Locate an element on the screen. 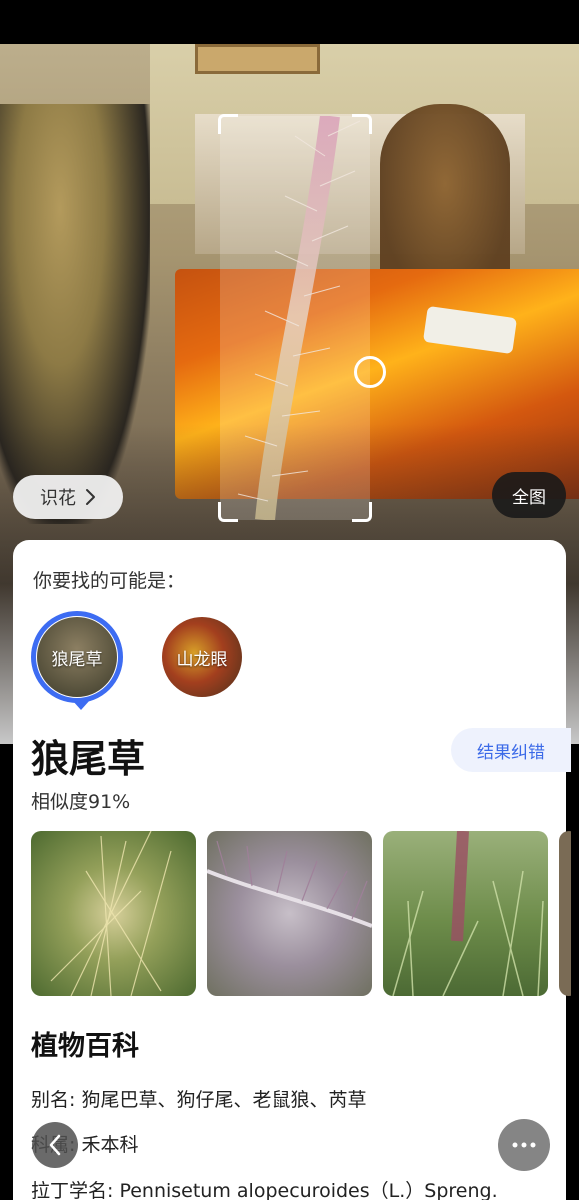 The image size is (579, 1200). full-view-button: 全图 is located at coordinates (529, 495).